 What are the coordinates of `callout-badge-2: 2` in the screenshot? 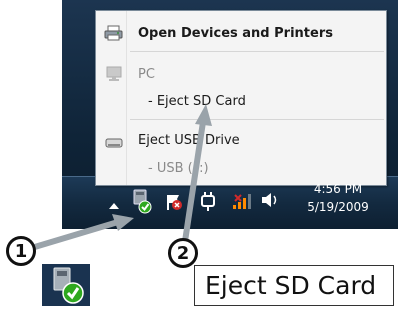 It's located at (183, 253).